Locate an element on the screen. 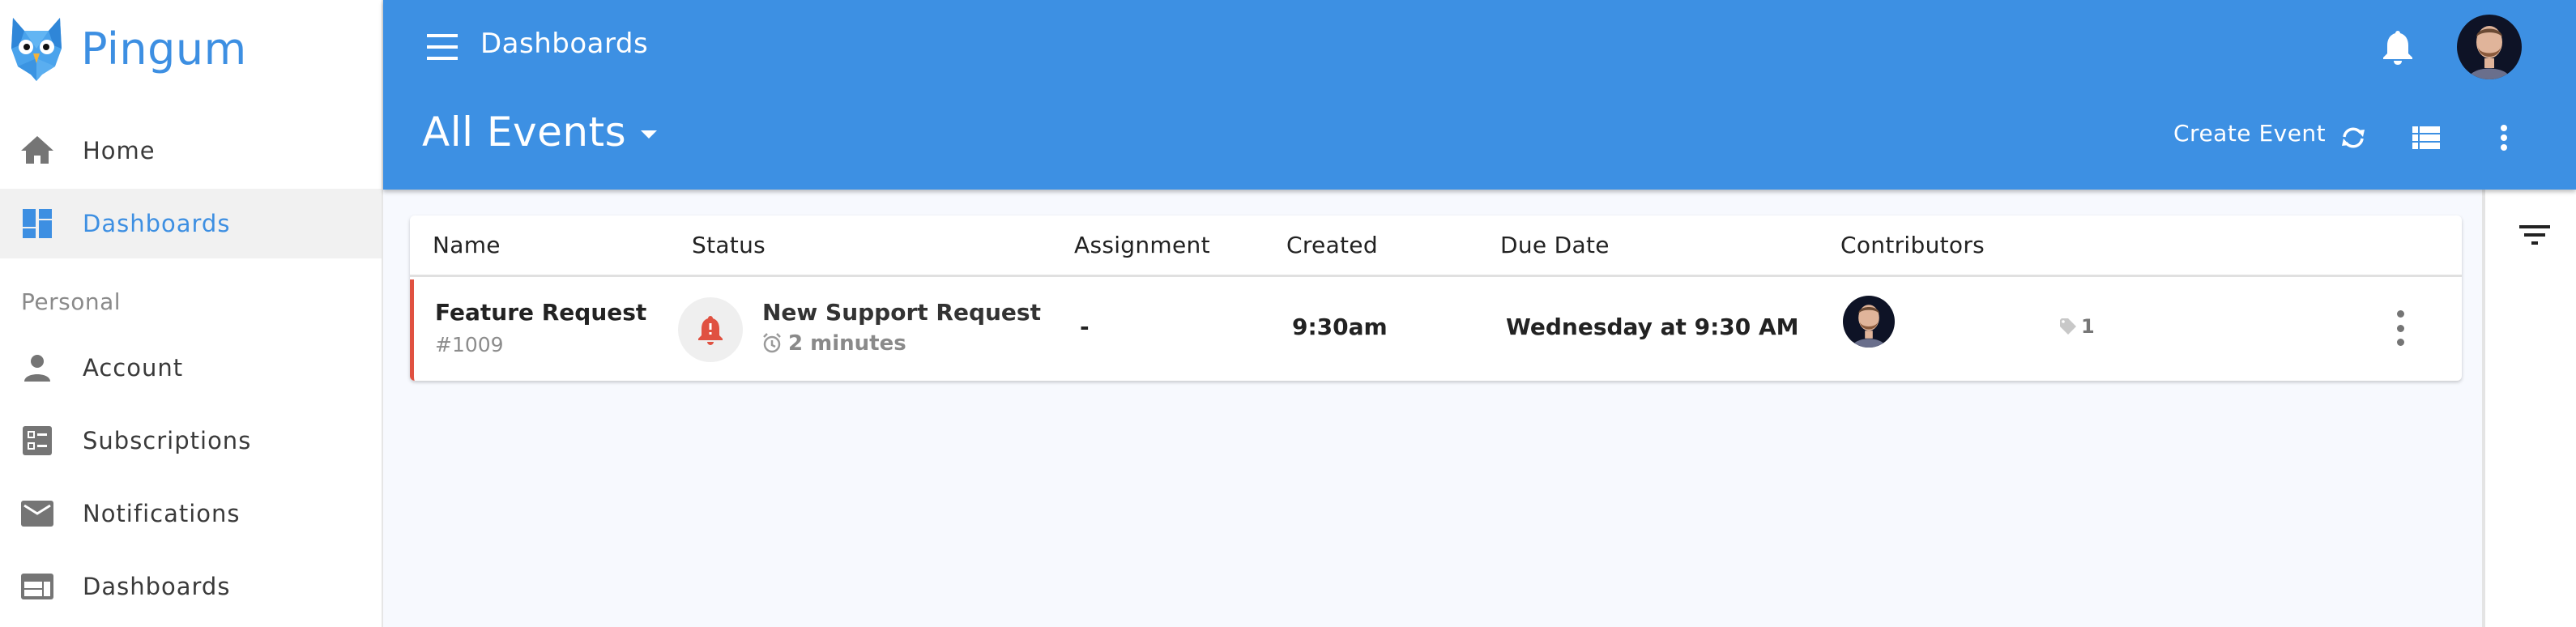 This screenshot has width=2576, height=627. more-vert-icon is located at coordinates (2504, 137).